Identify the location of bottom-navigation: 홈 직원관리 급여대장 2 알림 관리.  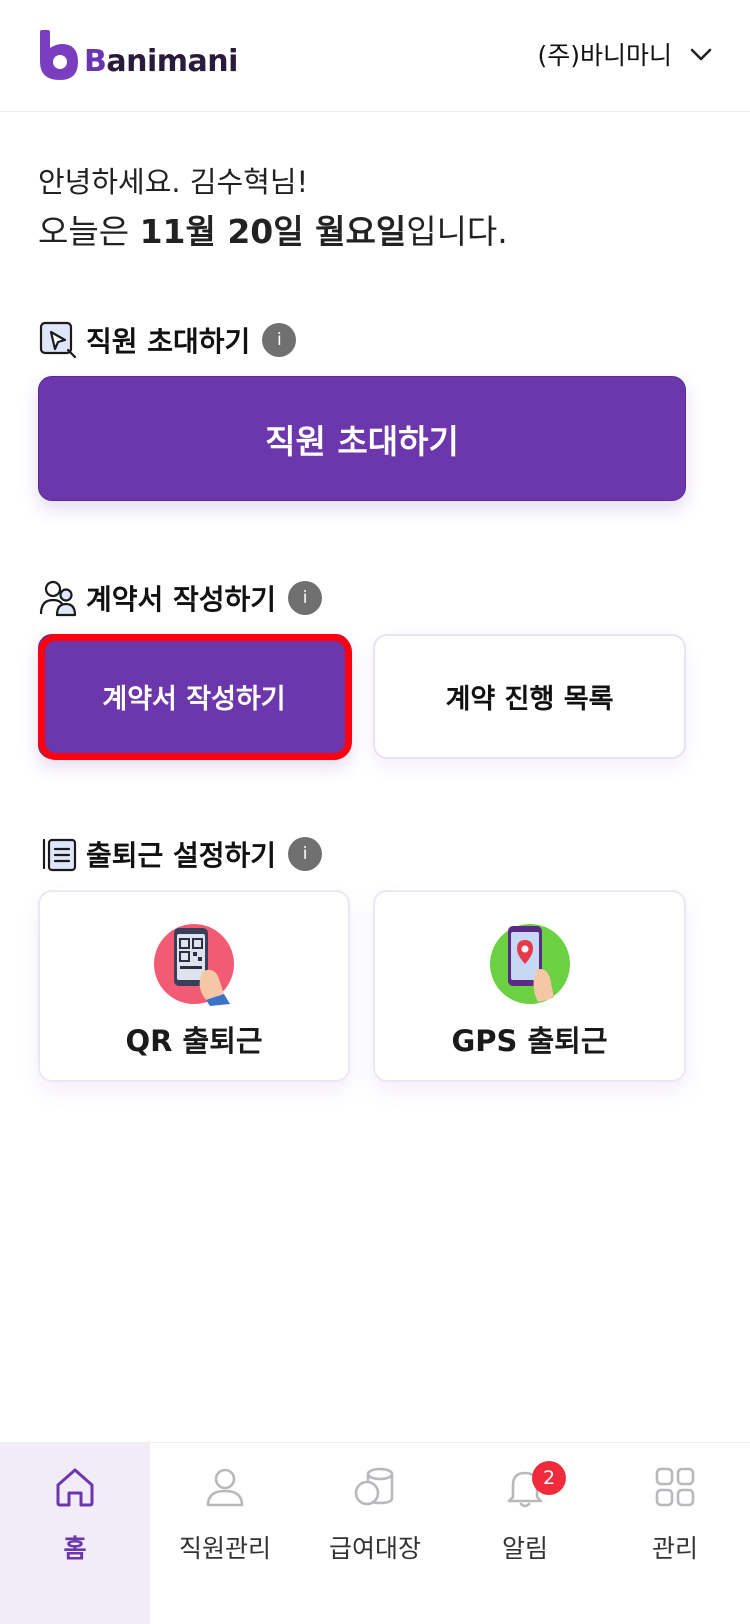
(375, 1533).